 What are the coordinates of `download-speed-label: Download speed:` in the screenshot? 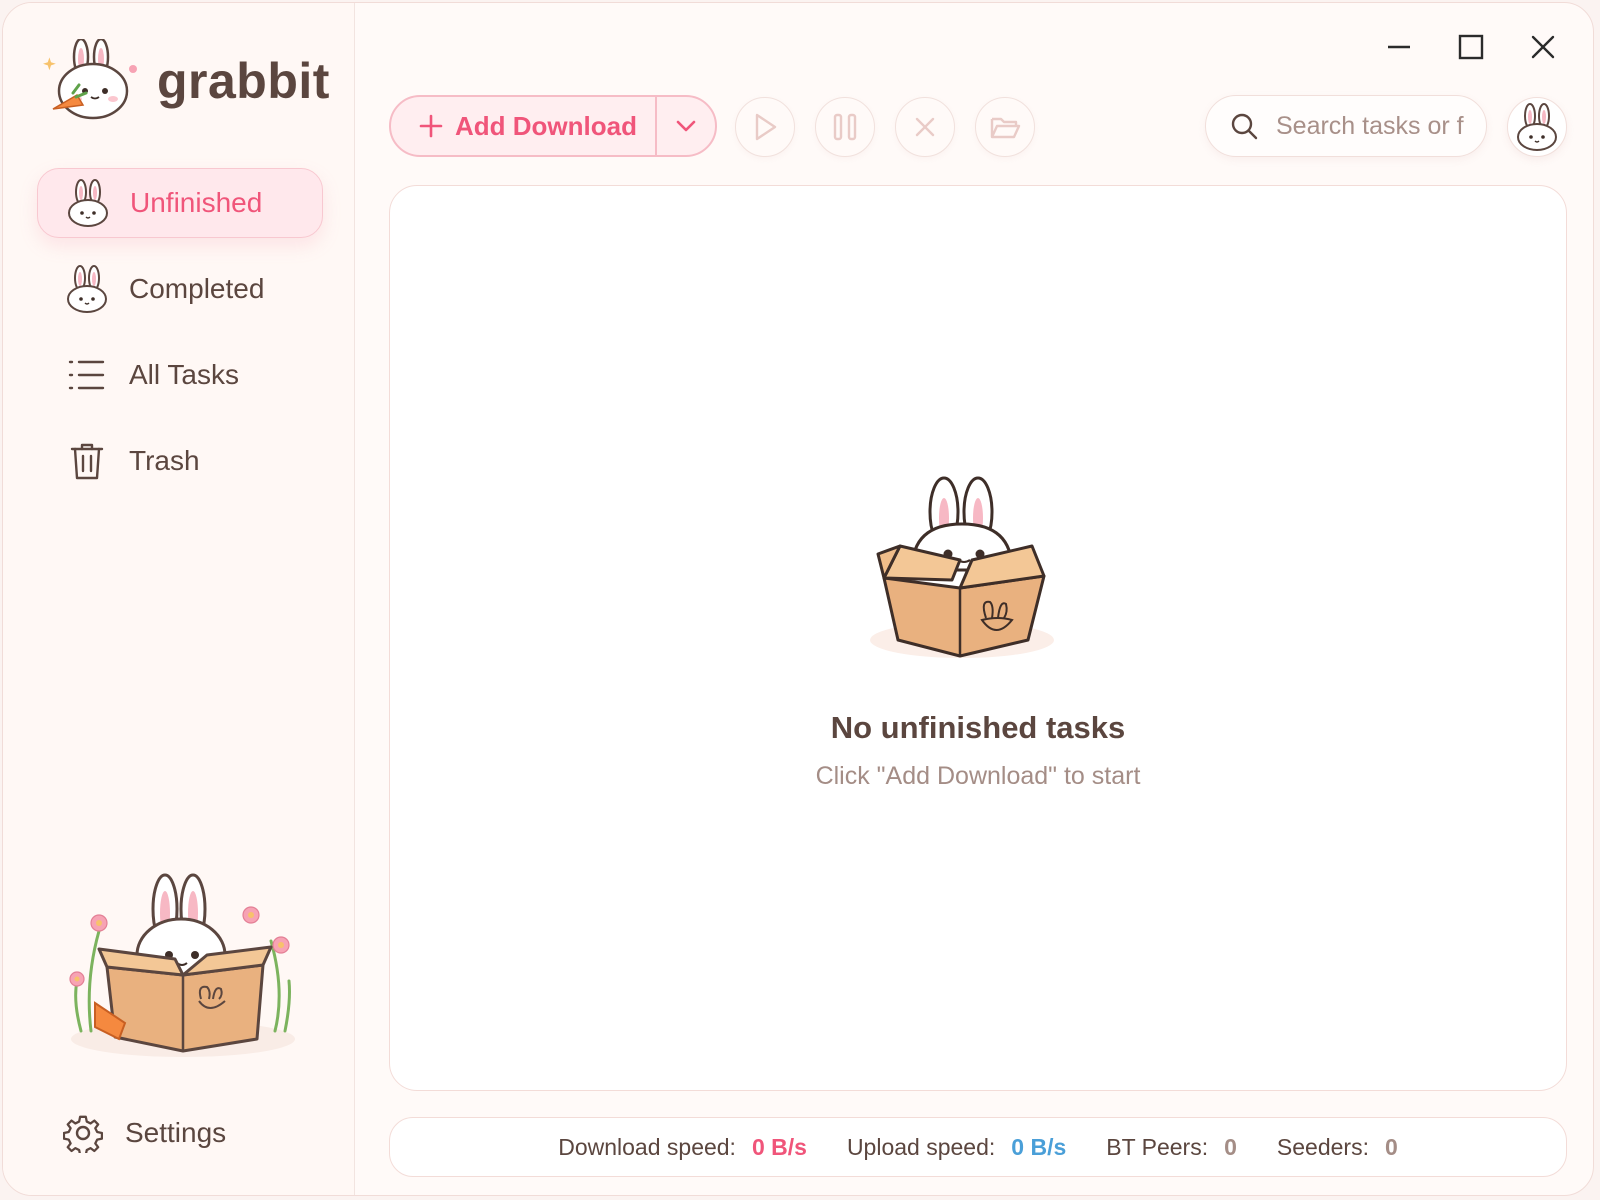 It's located at (647, 1146).